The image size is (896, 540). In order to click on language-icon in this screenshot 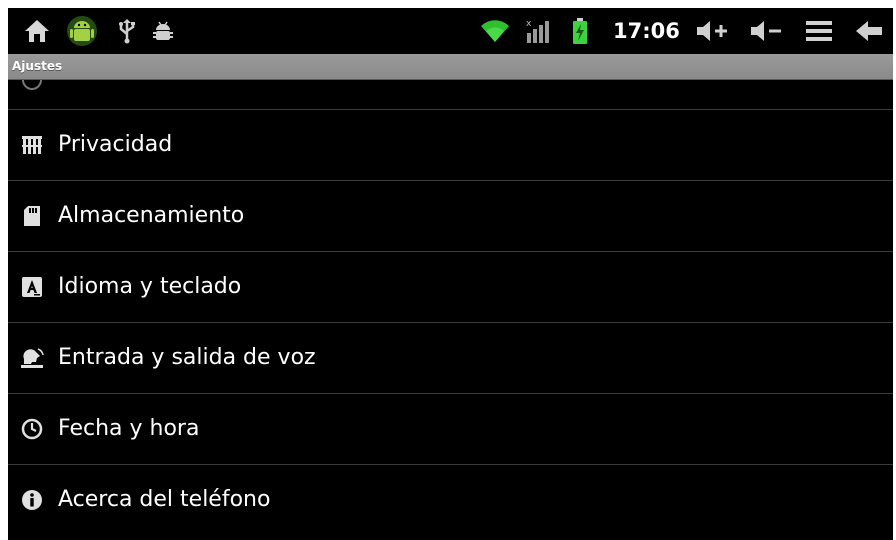, I will do `click(32, 287)`.